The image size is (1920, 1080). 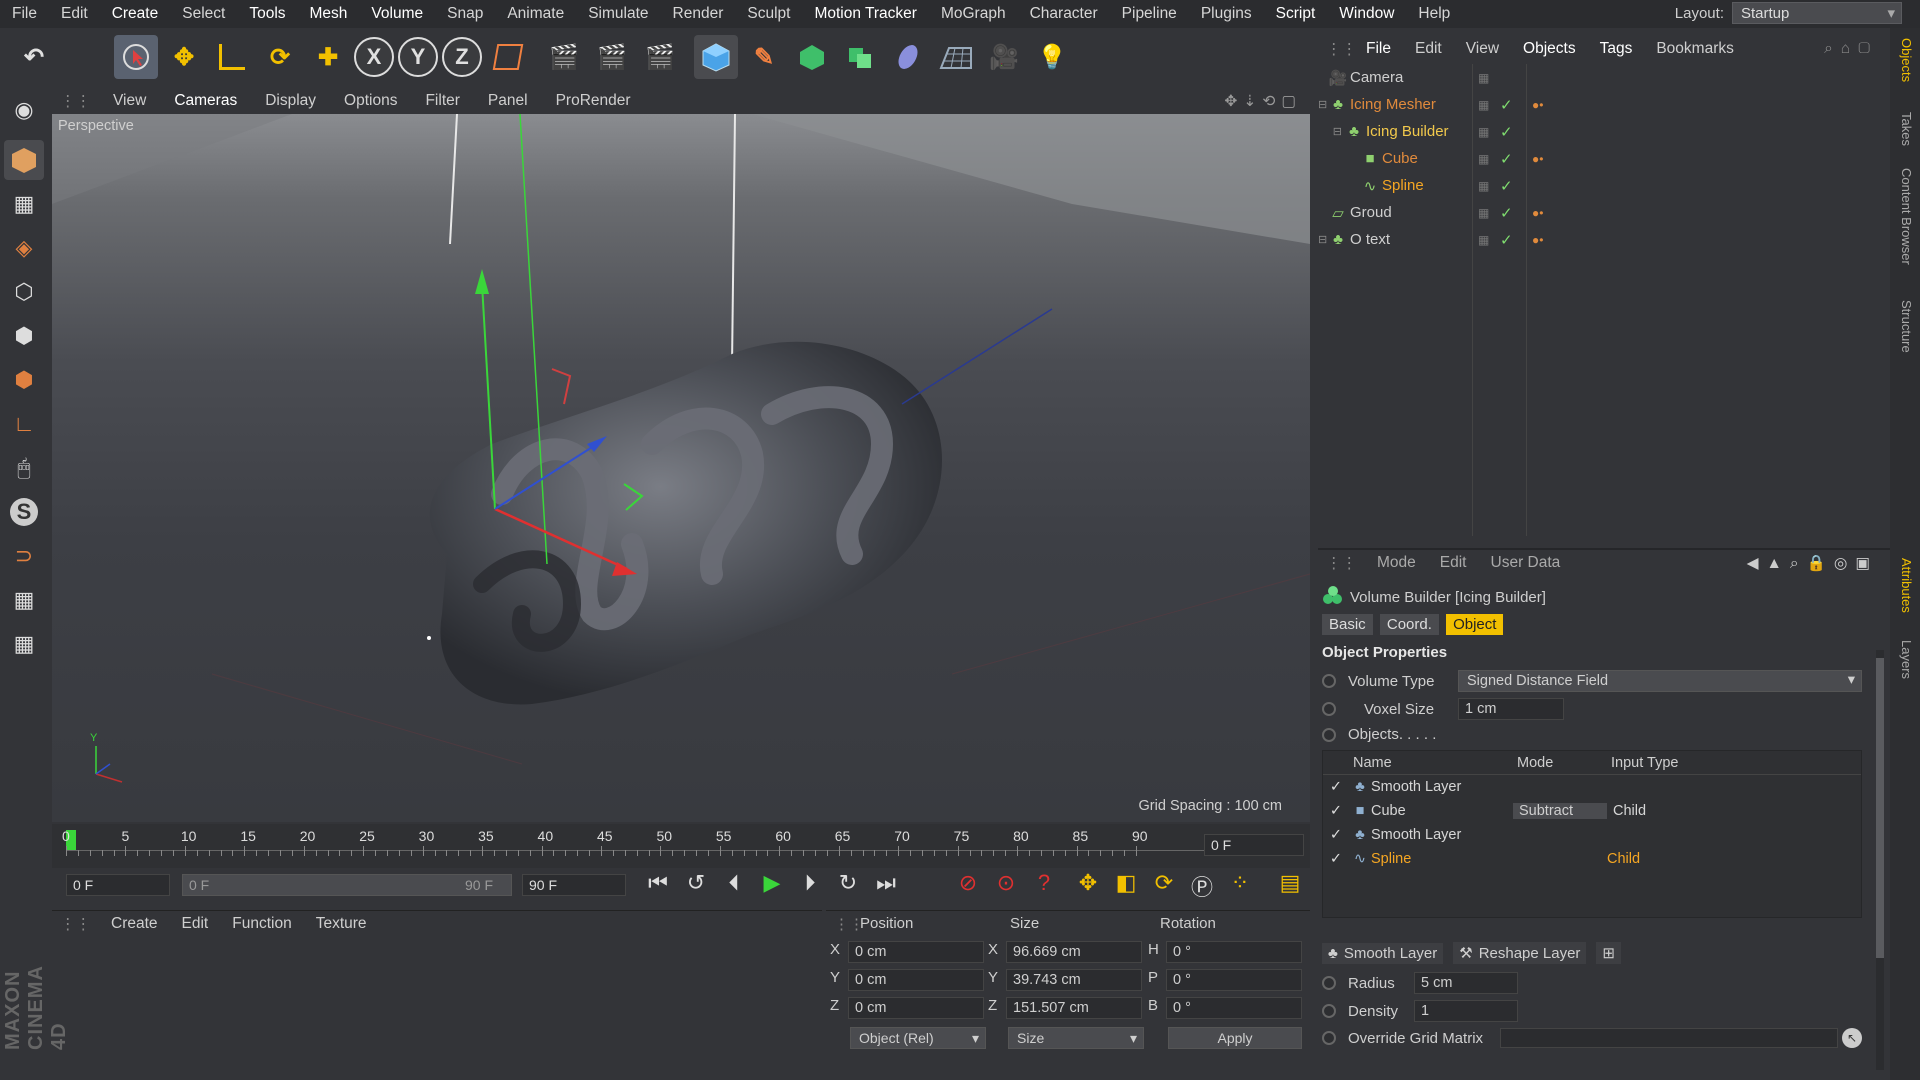 I want to click on menu-character: Character, so click(x=1064, y=14).